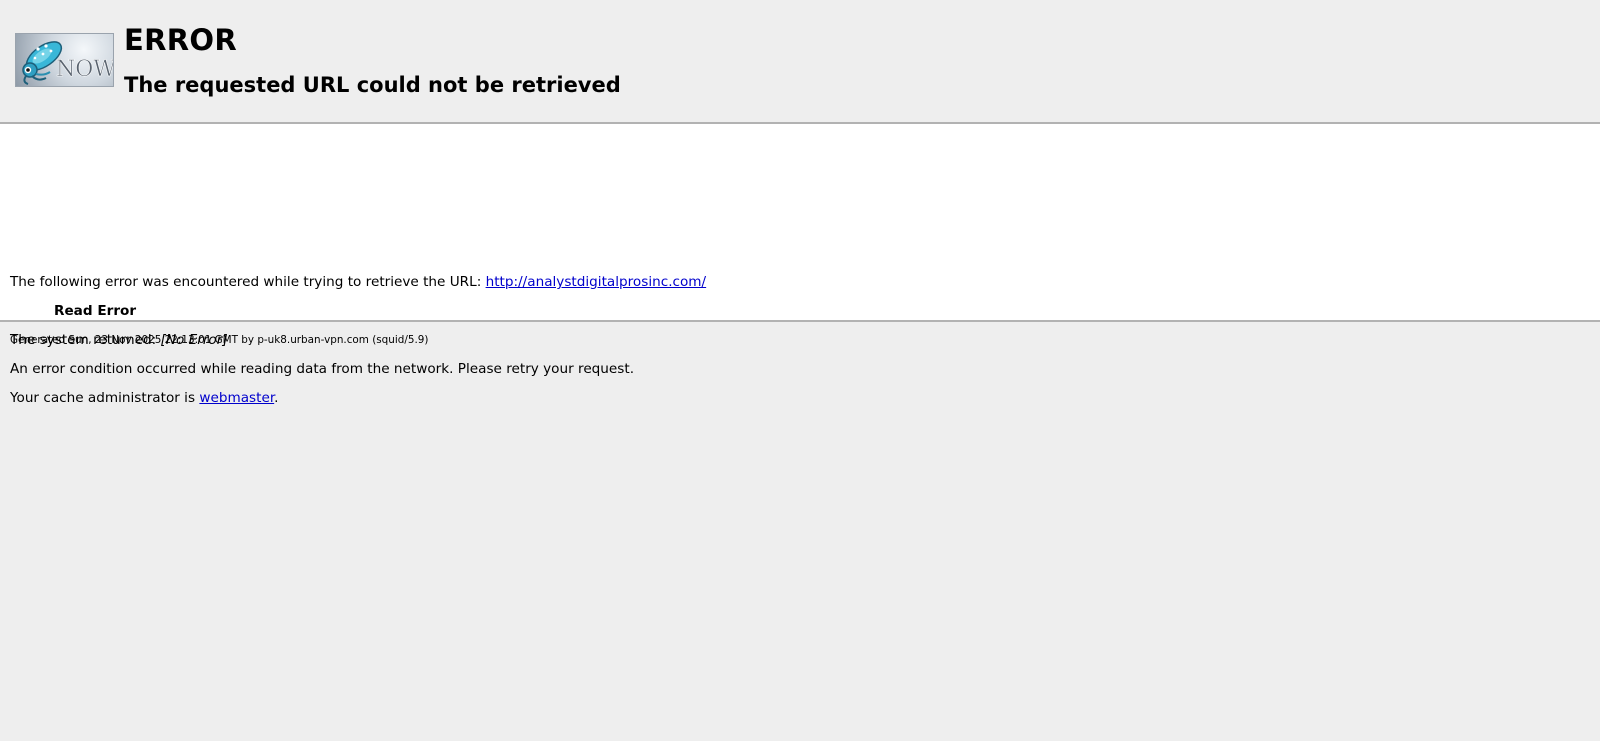 The image size is (1600, 741). Describe the element at coordinates (372, 85) in the screenshot. I see `page-subtitle: The requested URL could not be retrieved` at that location.